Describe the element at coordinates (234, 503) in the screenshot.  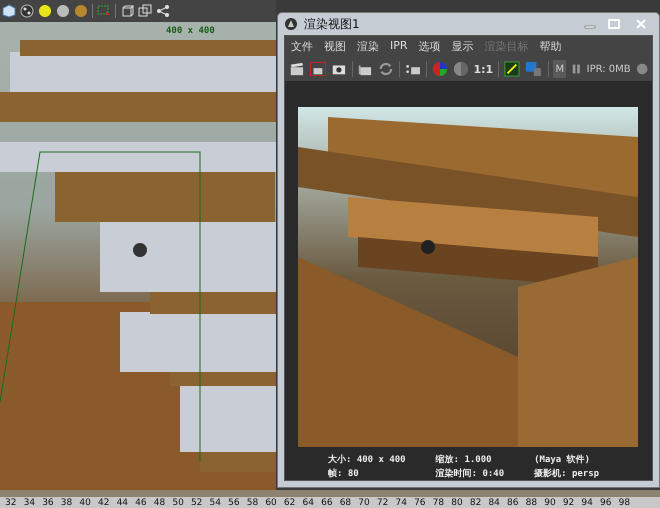
I see `frame-tick-label: 56` at that location.